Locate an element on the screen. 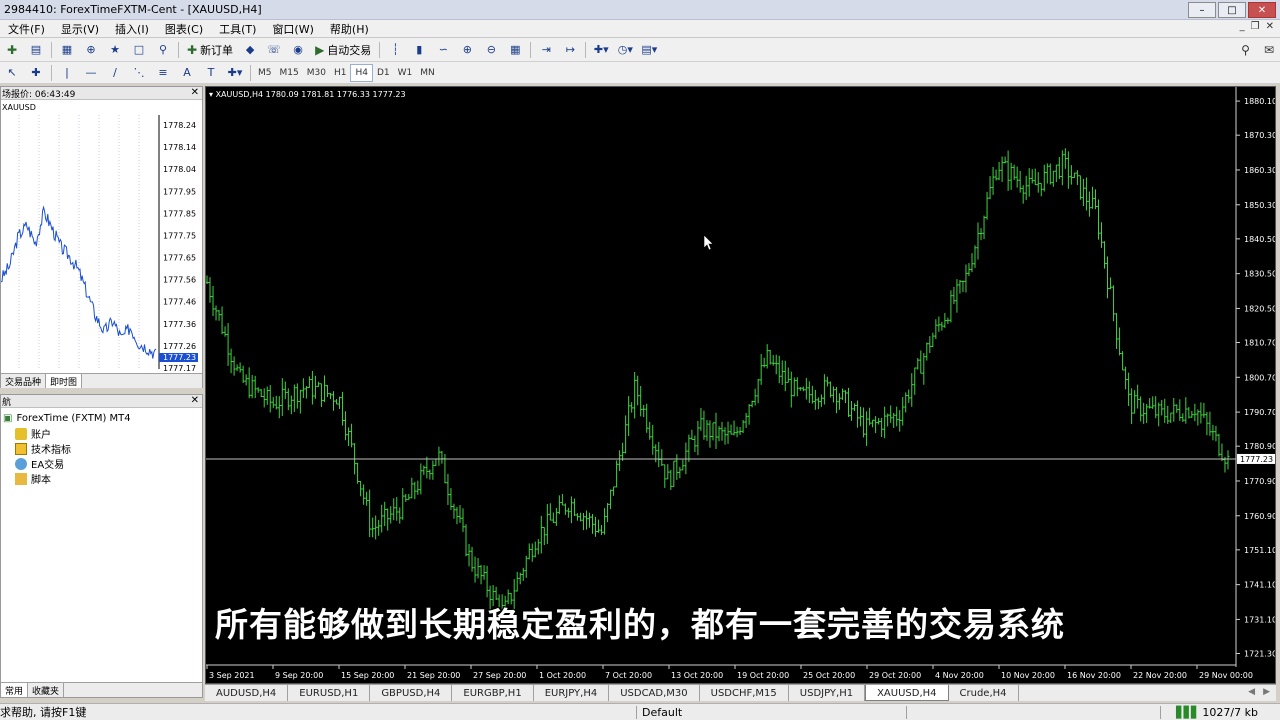 This screenshot has height=720, width=1280. tree-item-indicators: 技术指标 is located at coordinates (101, 448).